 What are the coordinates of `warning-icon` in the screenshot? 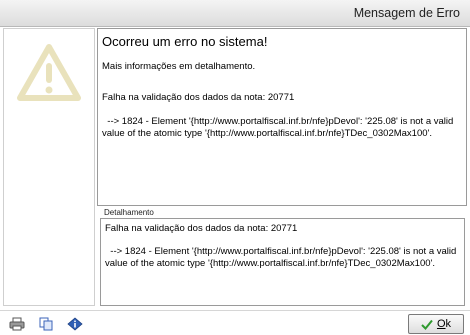 It's located at (49, 72).